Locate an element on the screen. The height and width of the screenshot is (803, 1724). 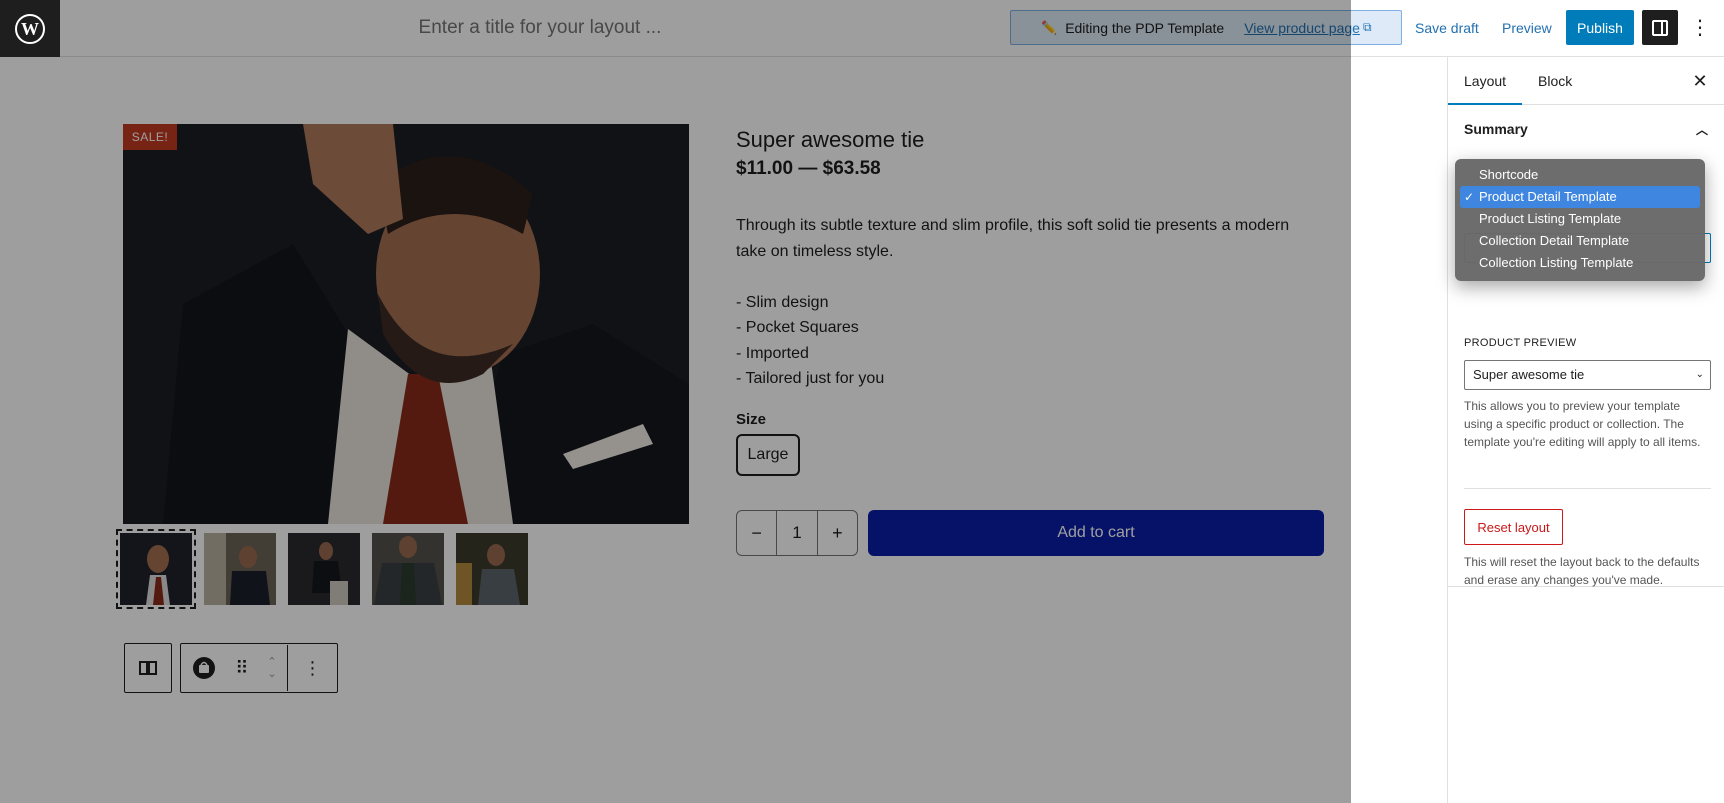
preview-button: Preview is located at coordinates (1527, 28).